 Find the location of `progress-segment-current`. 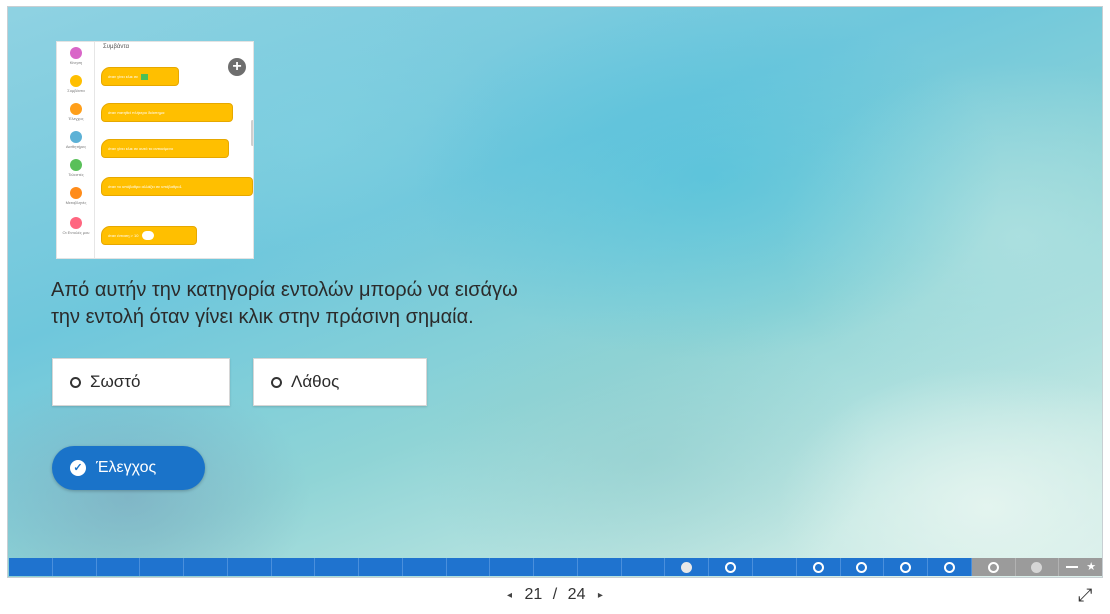

progress-segment-current is located at coordinates (687, 567).